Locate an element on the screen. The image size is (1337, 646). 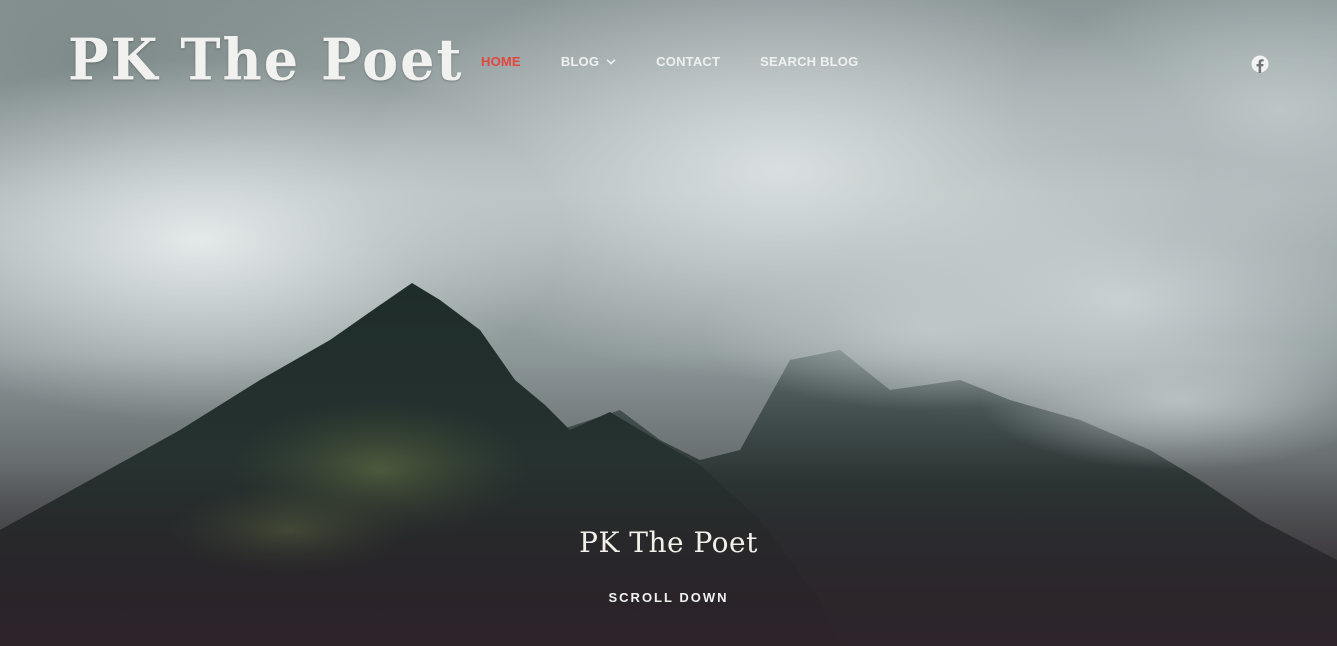
site-logo: PK The Poet is located at coordinates (265, 59).